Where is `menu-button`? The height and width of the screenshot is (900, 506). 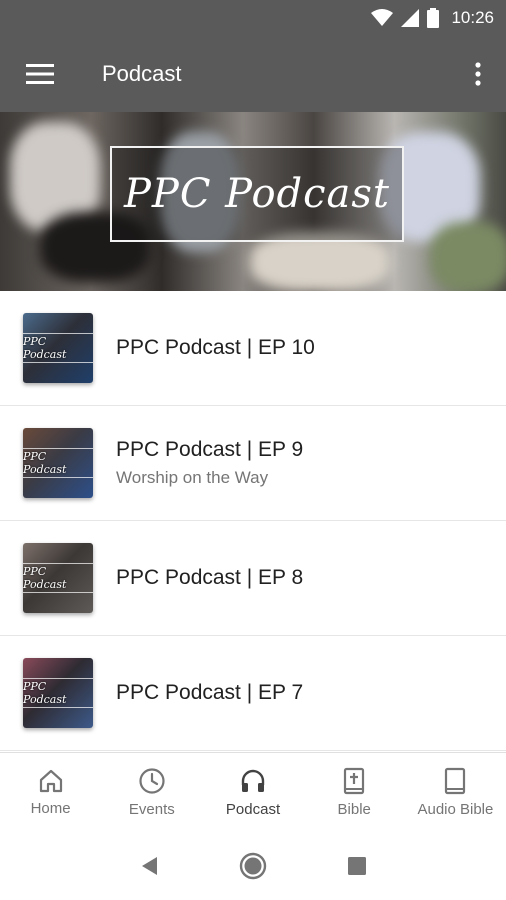 menu-button is located at coordinates (40, 74).